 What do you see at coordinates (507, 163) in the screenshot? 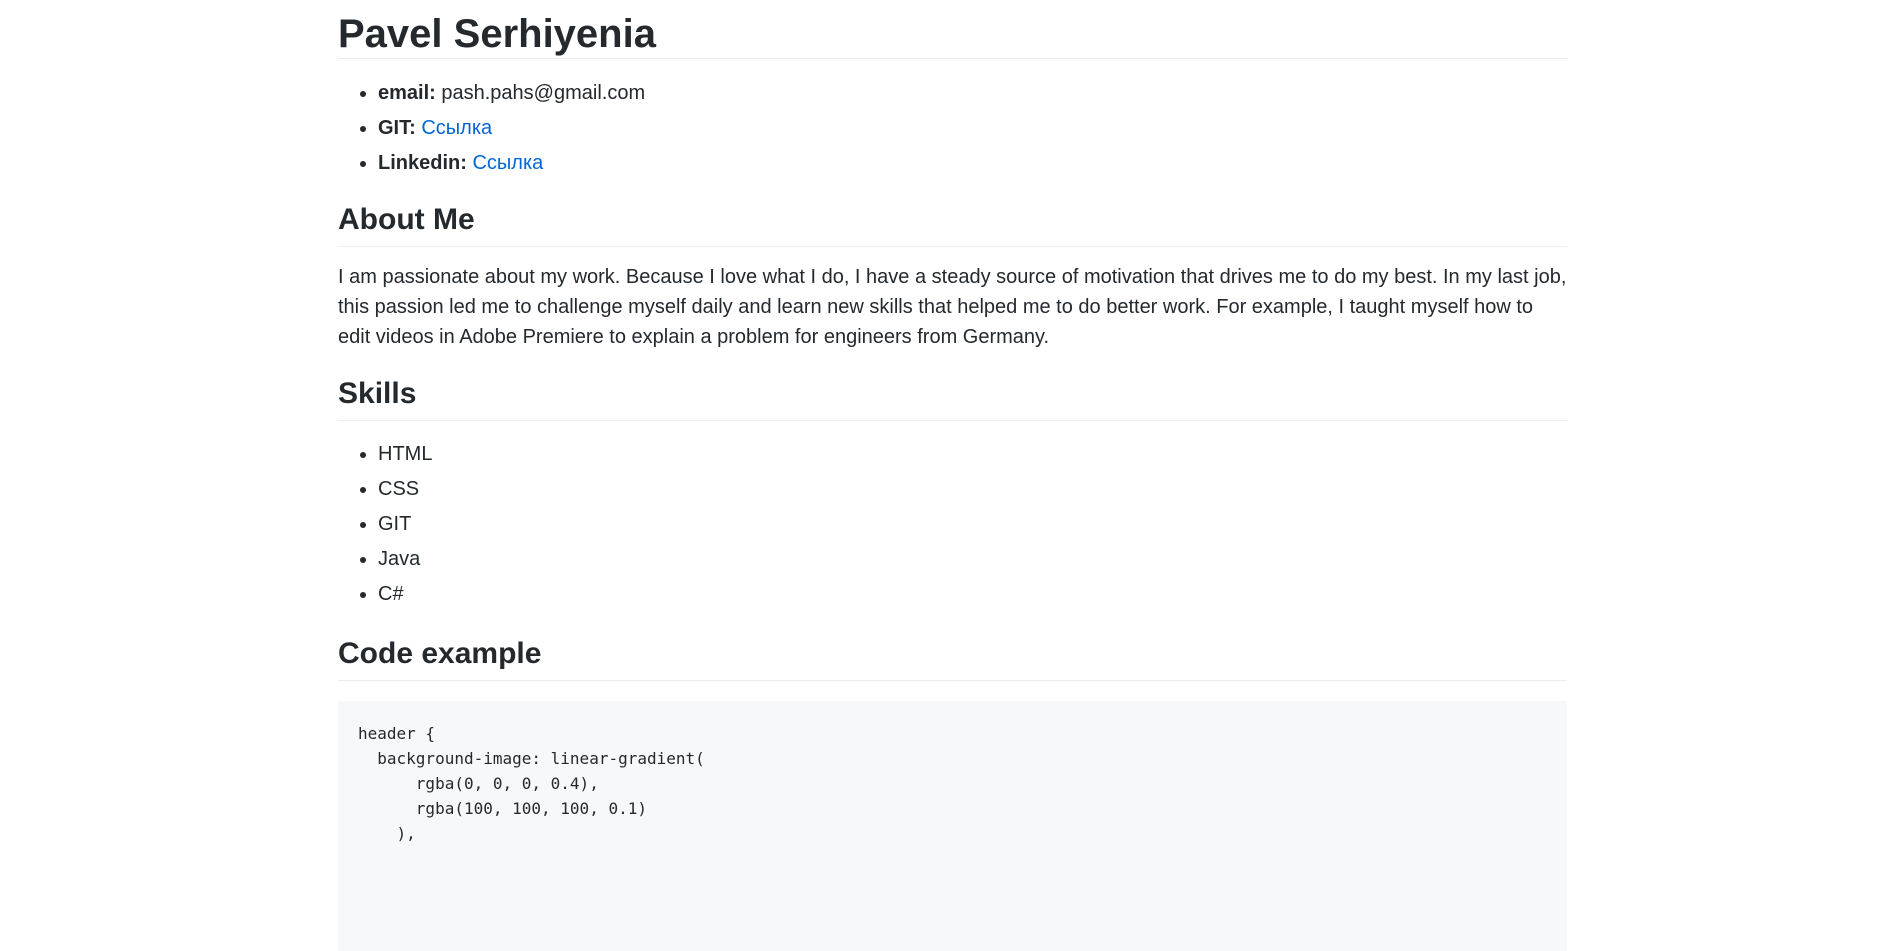
I see `linkedin-link: Ссылка` at bounding box center [507, 163].